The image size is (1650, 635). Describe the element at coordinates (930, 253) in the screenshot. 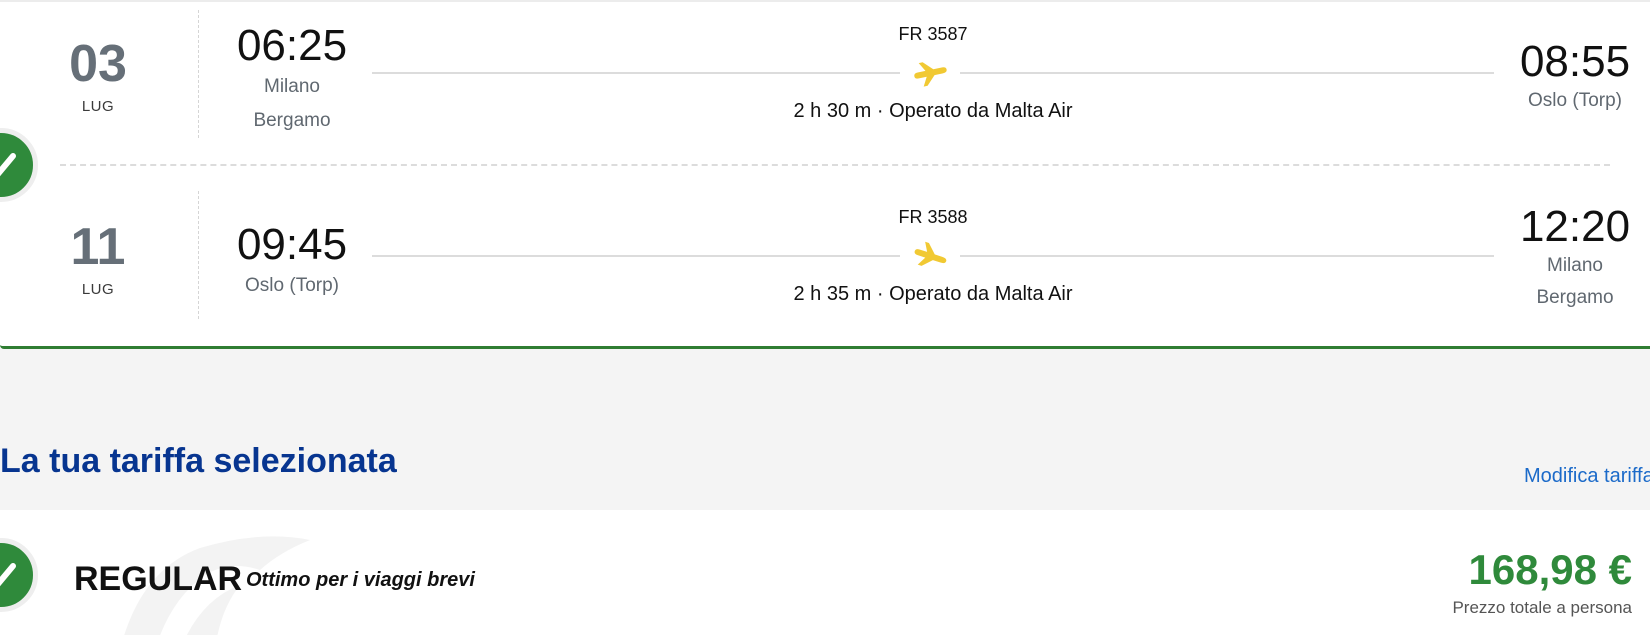

I see `airplane-landing-icon` at that location.